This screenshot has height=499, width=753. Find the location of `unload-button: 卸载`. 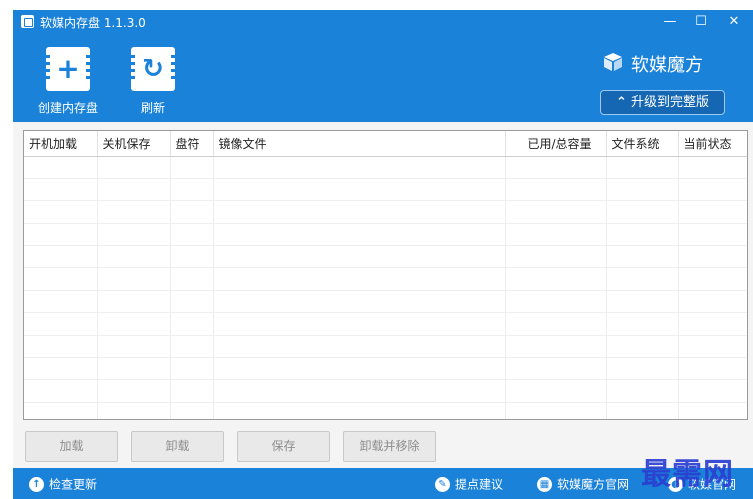

unload-button: 卸载 is located at coordinates (177, 446).